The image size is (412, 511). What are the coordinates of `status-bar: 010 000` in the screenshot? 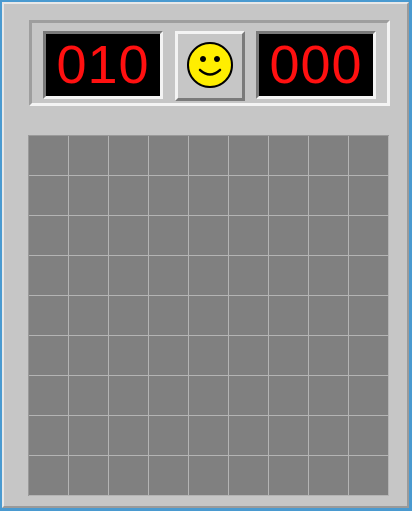 It's located at (209, 63).